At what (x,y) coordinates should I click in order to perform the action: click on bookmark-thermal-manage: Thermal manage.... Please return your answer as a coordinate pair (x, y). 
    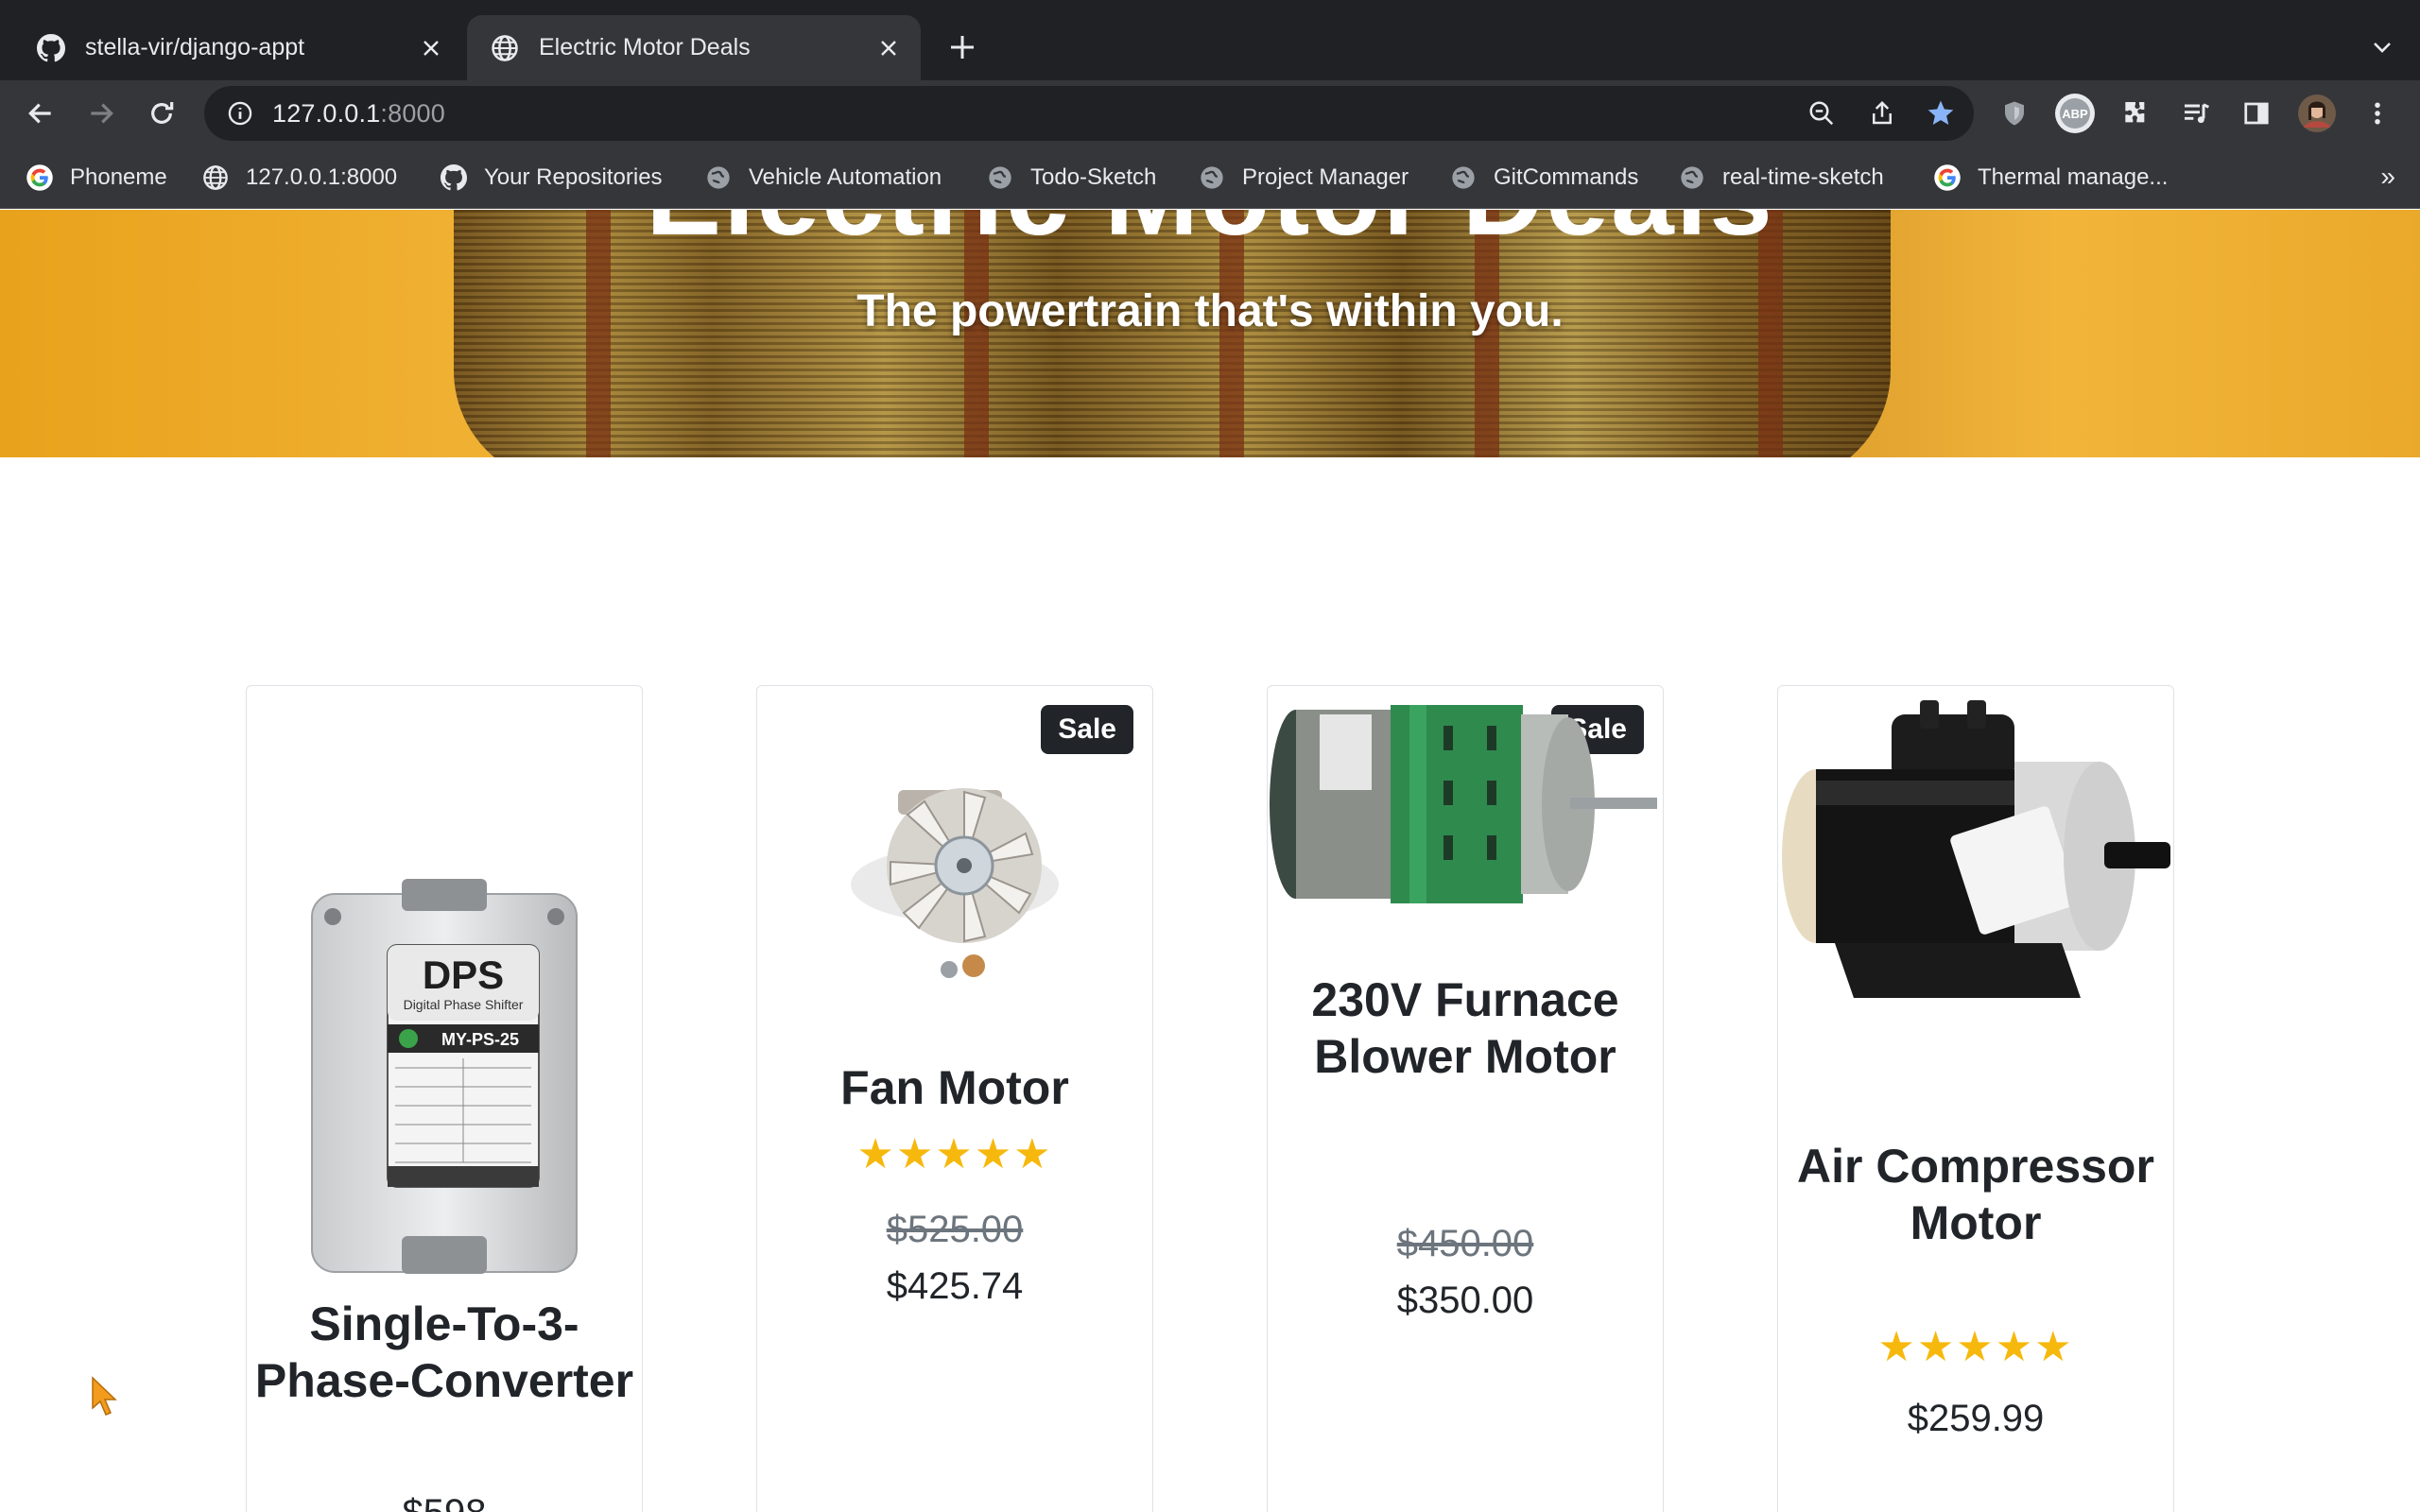
    Looking at the image, I should click on (2050, 178).